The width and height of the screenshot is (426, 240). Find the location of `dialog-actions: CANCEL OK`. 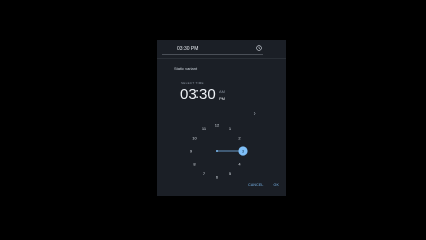

dialog-actions: CANCEL OK is located at coordinates (263, 185).